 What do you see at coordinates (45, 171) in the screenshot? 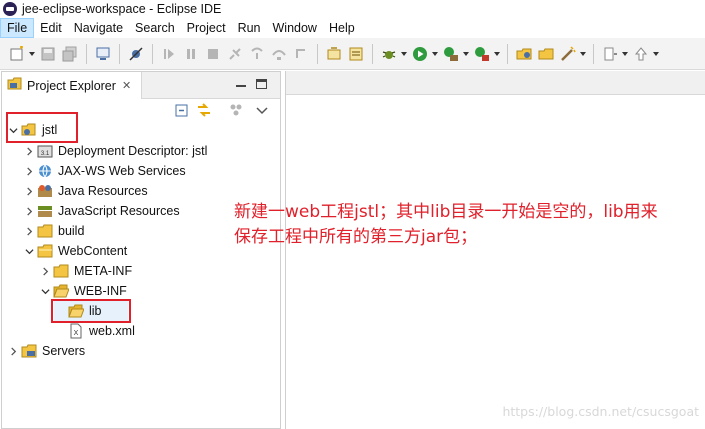
I see `webservices-icon` at bounding box center [45, 171].